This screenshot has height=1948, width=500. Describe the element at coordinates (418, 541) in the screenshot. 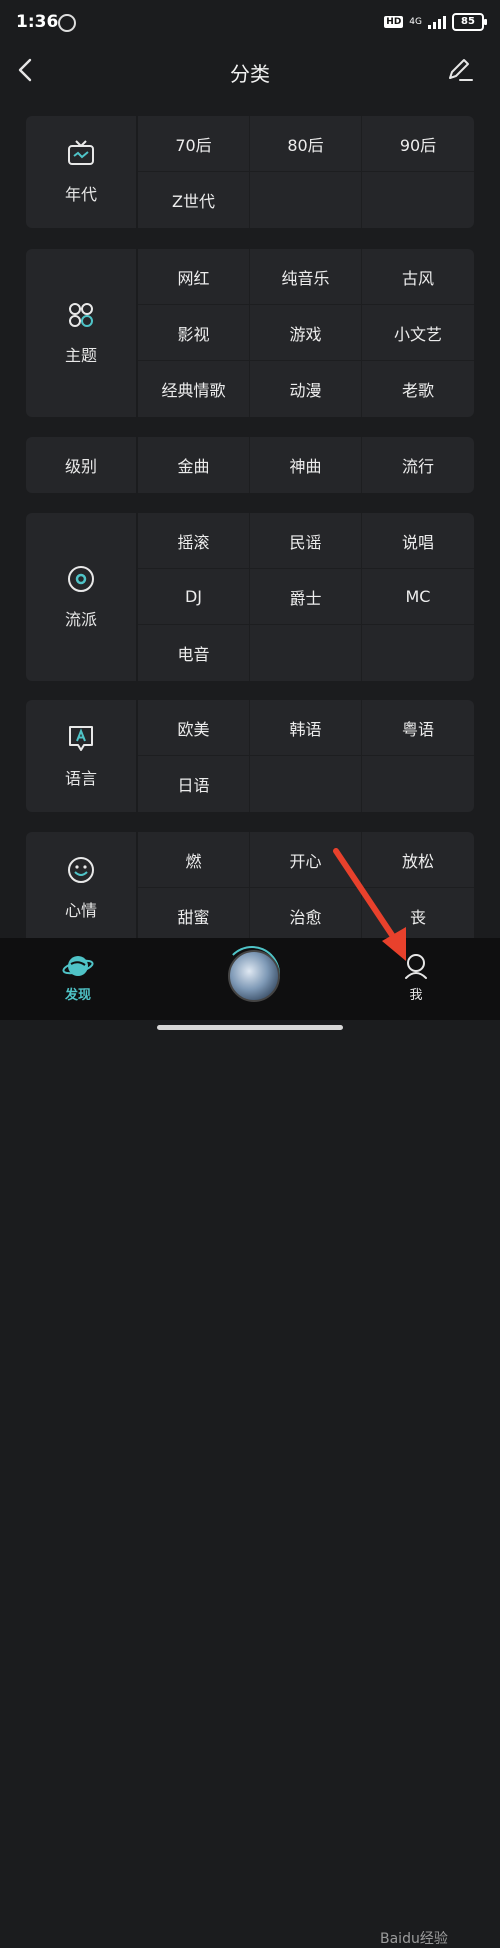

I see `category-chip: 说唱` at that location.